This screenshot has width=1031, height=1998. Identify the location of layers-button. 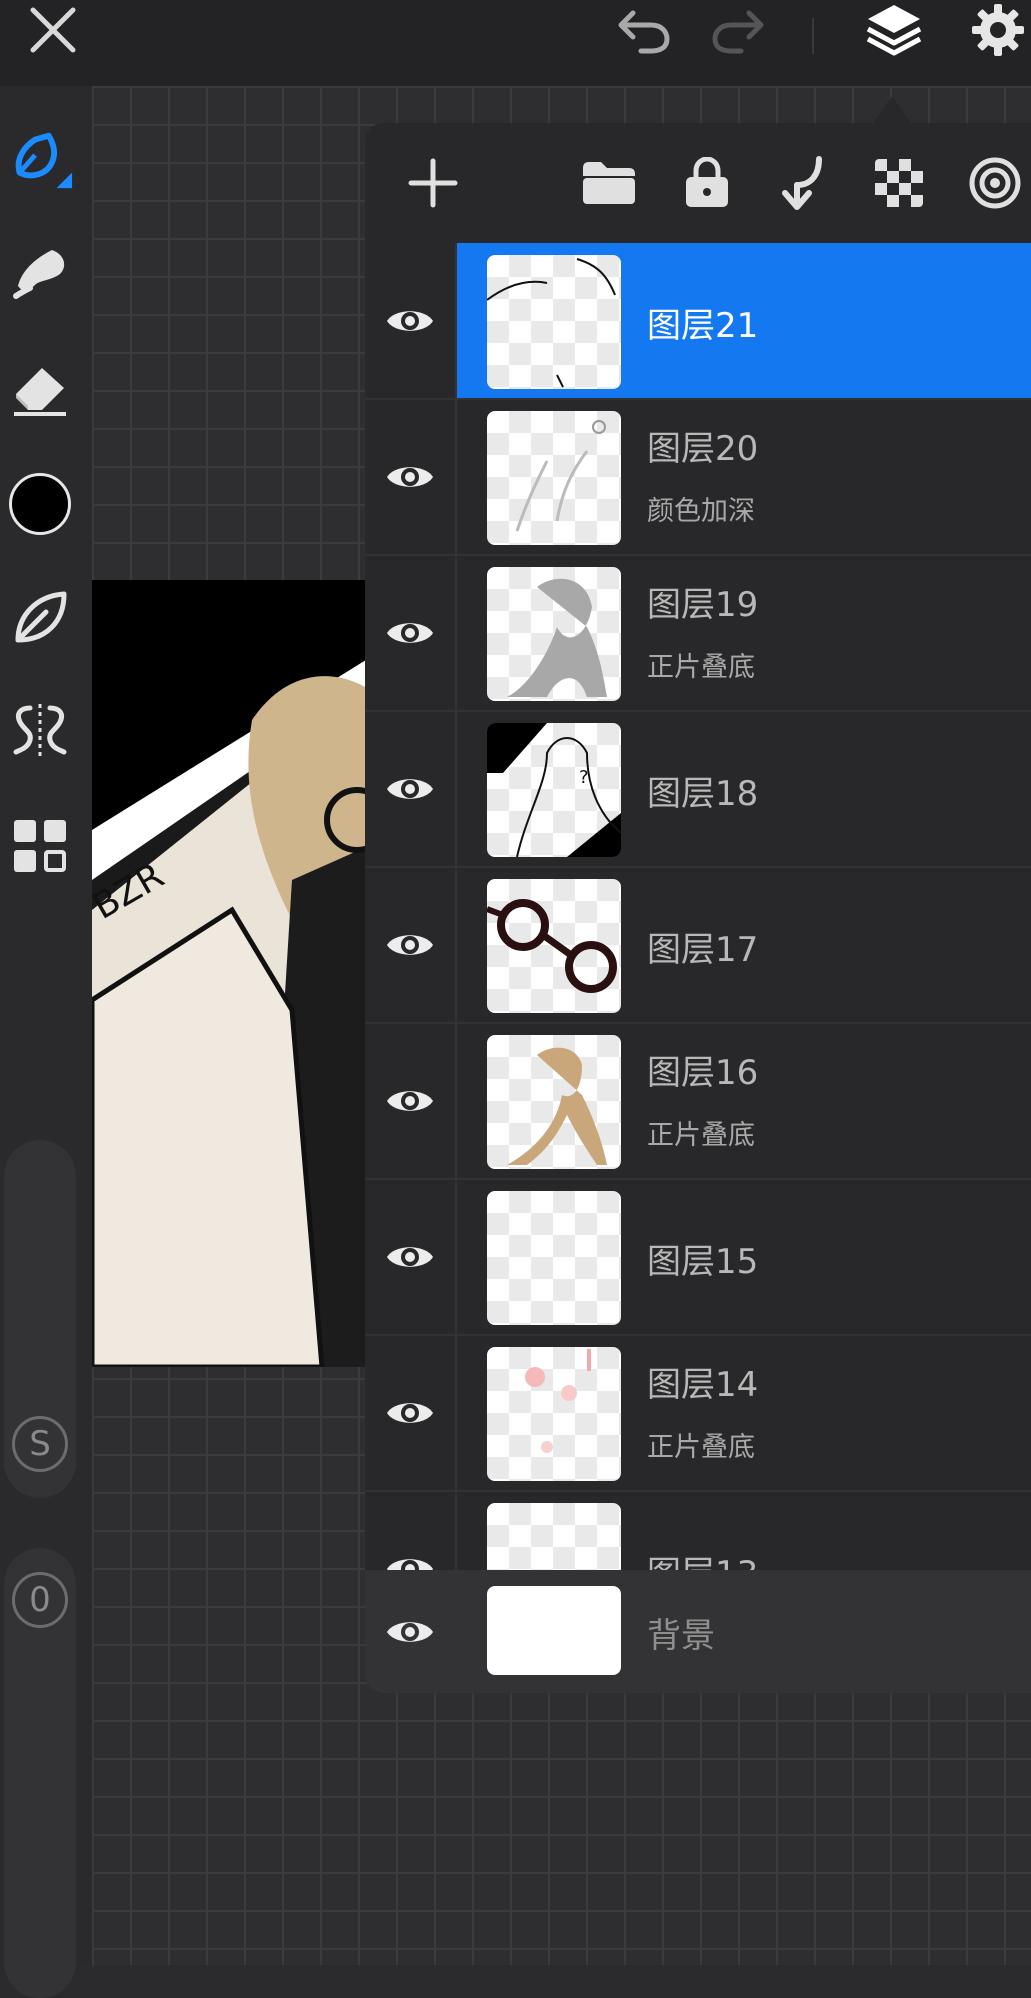
(894, 30).